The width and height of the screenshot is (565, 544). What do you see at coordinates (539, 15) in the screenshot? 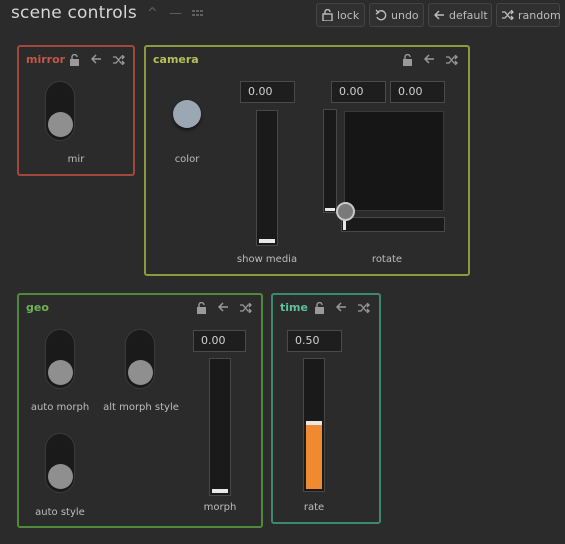
I see `random-label: random` at bounding box center [539, 15].